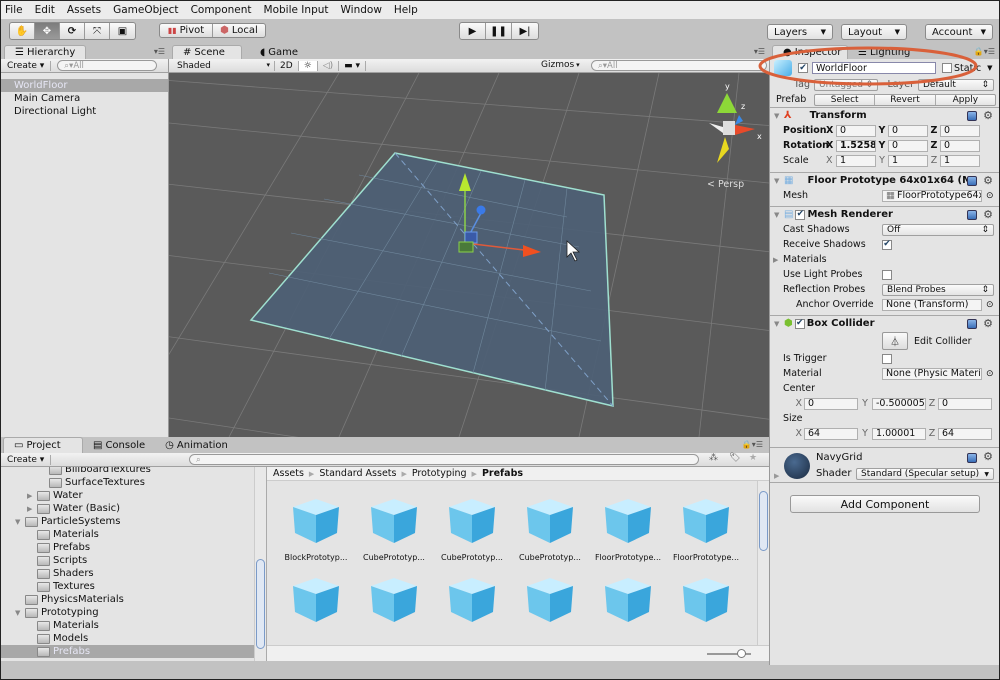  I want to click on tab-game: ◖ Game, so click(275, 52).